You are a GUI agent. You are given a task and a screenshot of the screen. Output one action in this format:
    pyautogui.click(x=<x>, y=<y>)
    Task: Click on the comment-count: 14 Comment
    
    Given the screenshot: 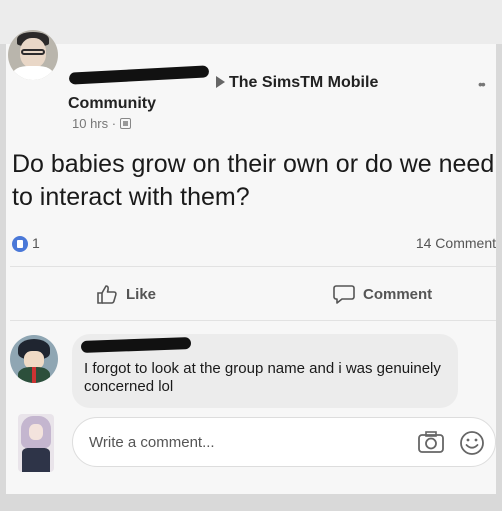 What is the action you would take?
    pyautogui.click(x=456, y=243)
    